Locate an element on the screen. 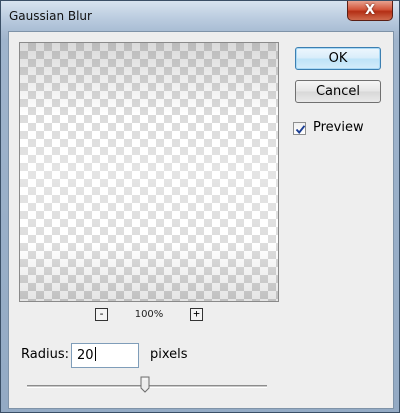 Image resolution: width=400 pixels, height=413 pixels. checkmark-icon is located at coordinates (300, 129).